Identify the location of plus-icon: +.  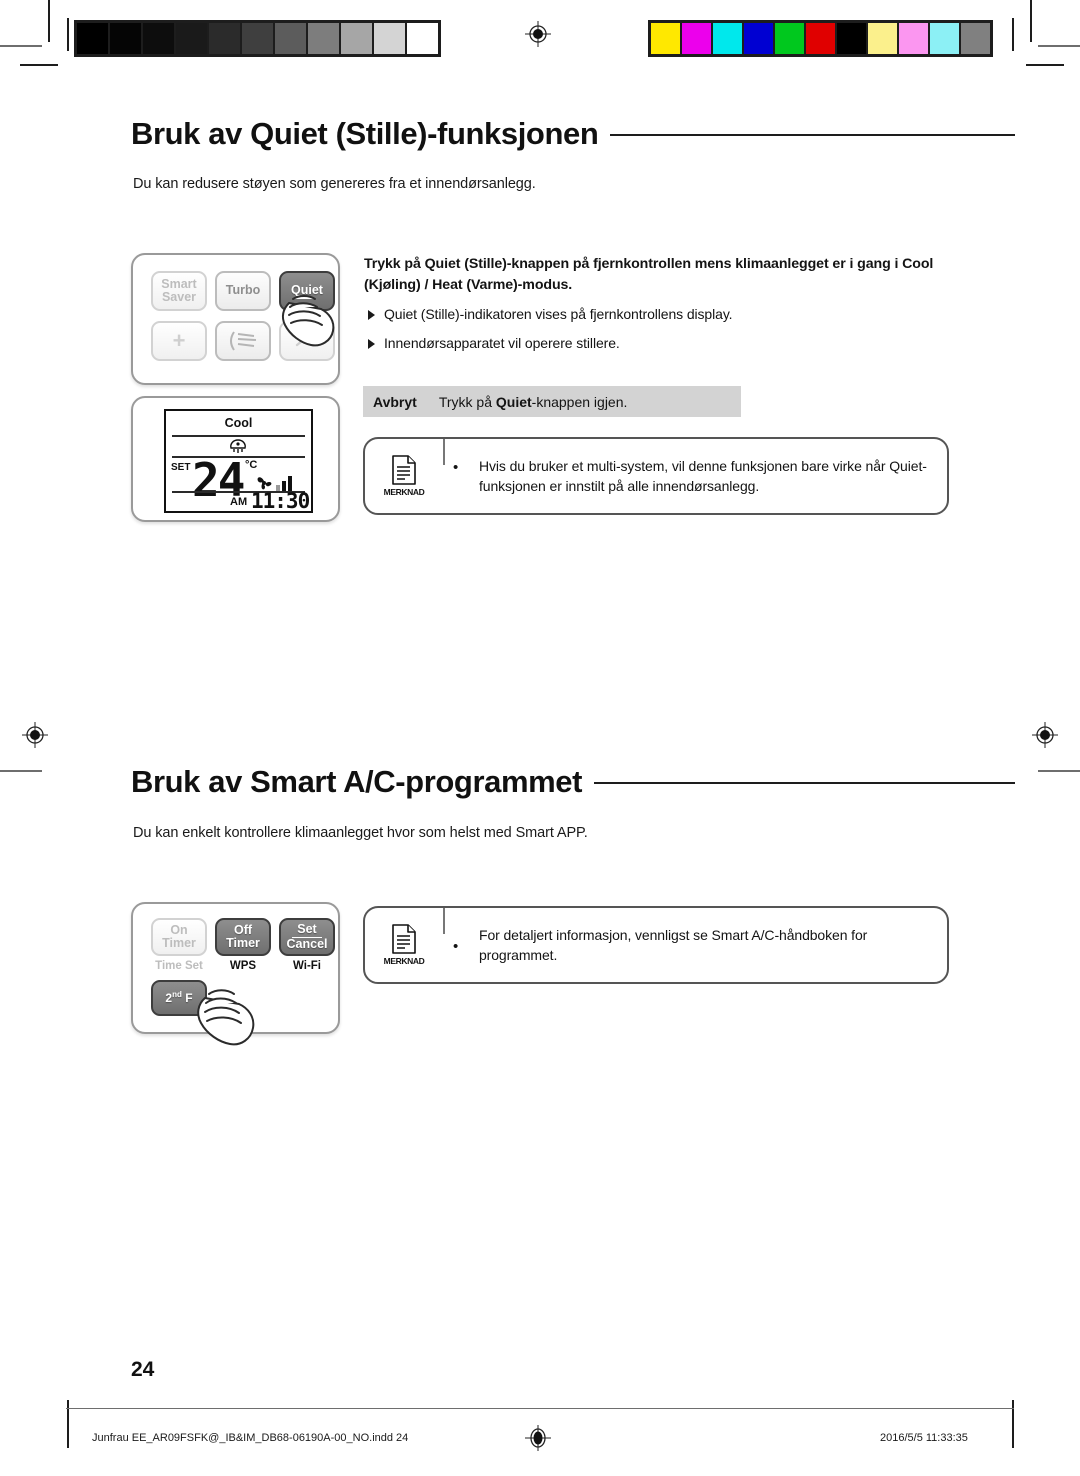
(179, 341).